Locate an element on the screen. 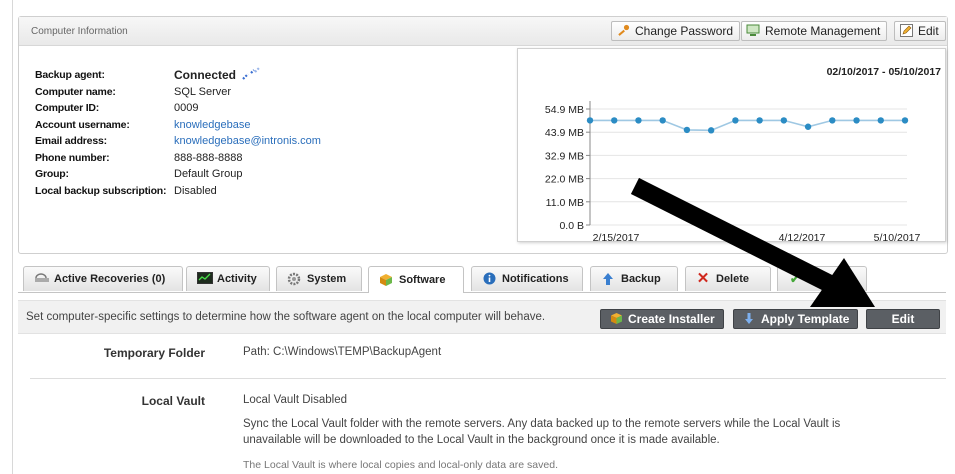 Image resolution: width=955 pixels, height=474 pixels. info-row-backup-agent: Backup agent: Connected is located at coordinates (178, 75).